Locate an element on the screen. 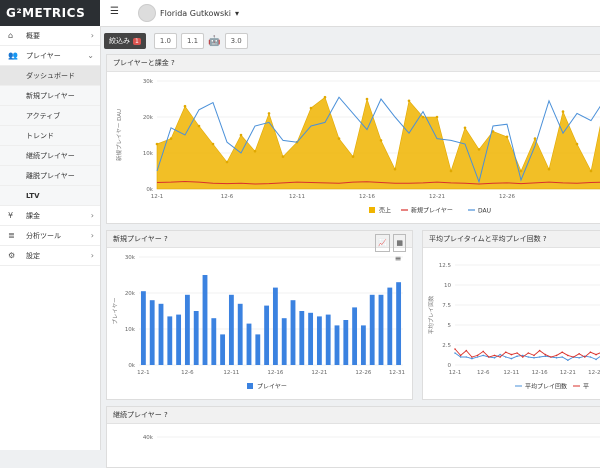 The image size is (600, 468). sidebar-item-overview: ⌂ 概要 › is located at coordinates (50, 36).